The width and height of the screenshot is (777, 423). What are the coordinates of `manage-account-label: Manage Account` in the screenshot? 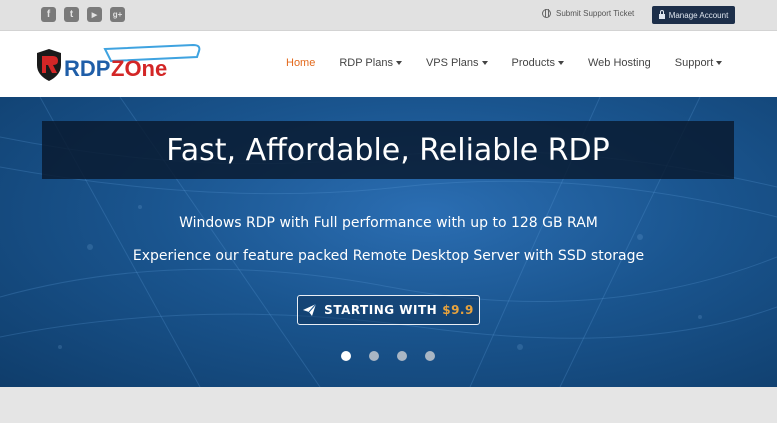 It's located at (698, 15).